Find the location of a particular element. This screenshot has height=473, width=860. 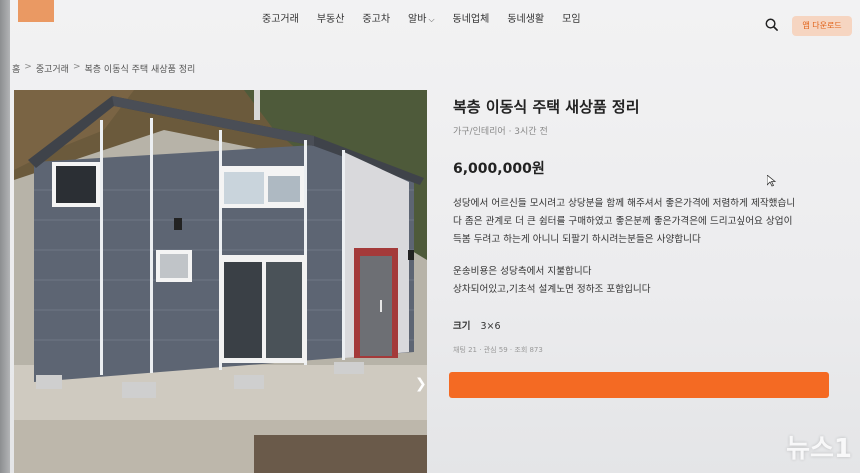

nav-item-used-cars: 중고차 is located at coordinates (376, 17).